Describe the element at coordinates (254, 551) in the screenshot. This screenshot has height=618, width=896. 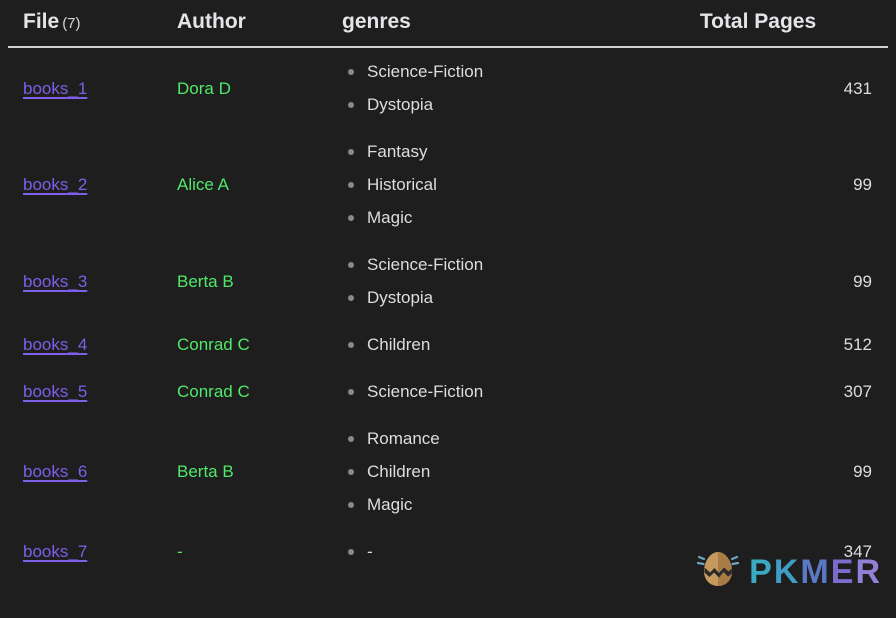
I see `cell-author: -` at that location.